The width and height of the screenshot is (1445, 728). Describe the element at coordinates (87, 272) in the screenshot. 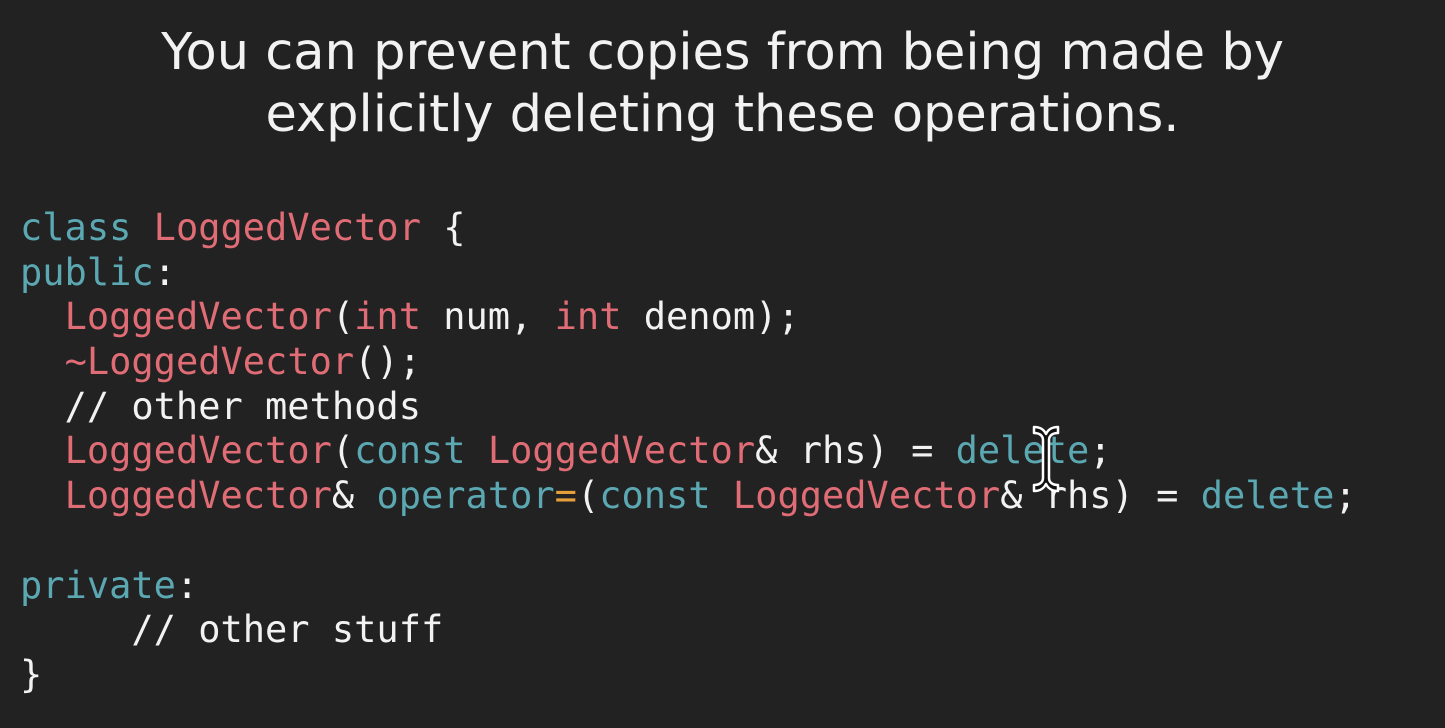

I see `code-token-keyword: public` at that location.